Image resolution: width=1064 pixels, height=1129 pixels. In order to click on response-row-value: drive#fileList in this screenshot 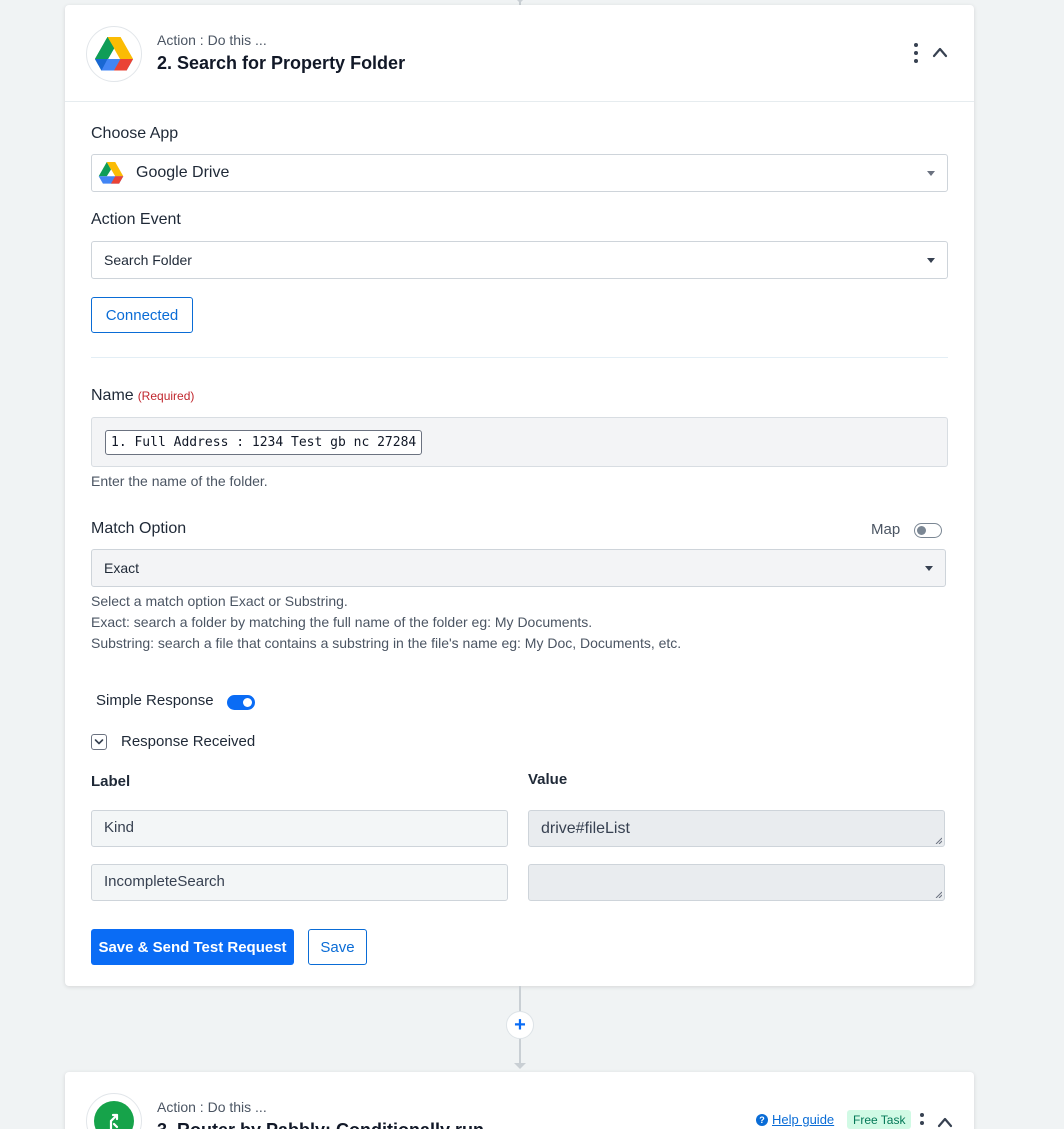, I will do `click(736, 828)`.